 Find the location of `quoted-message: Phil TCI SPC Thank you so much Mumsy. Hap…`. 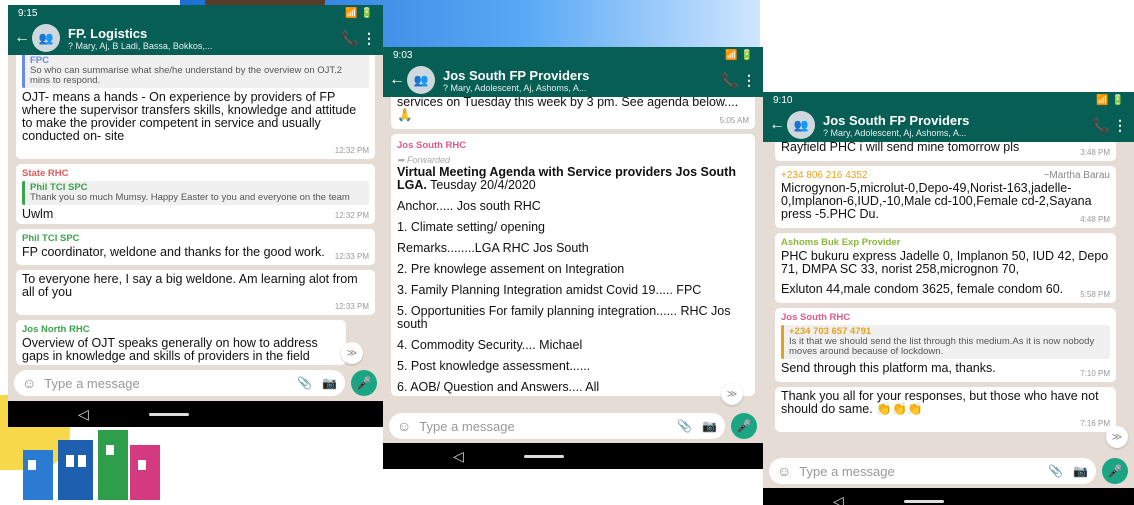

quoted-message: Phil TCI SPC Thank you so much Mumsy. Hap… is located at coordinates (195, 193).